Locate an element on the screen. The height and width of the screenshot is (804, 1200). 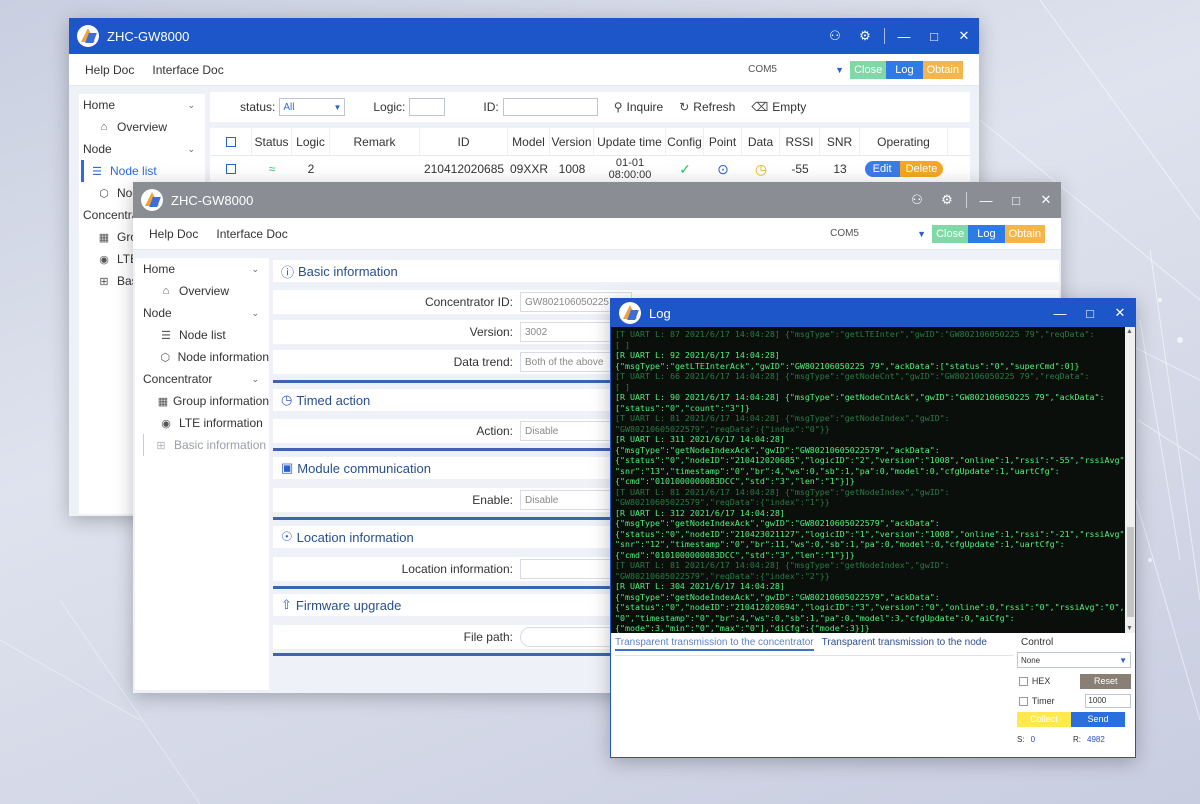
row-checkbox is located at coordinates (231, 169).